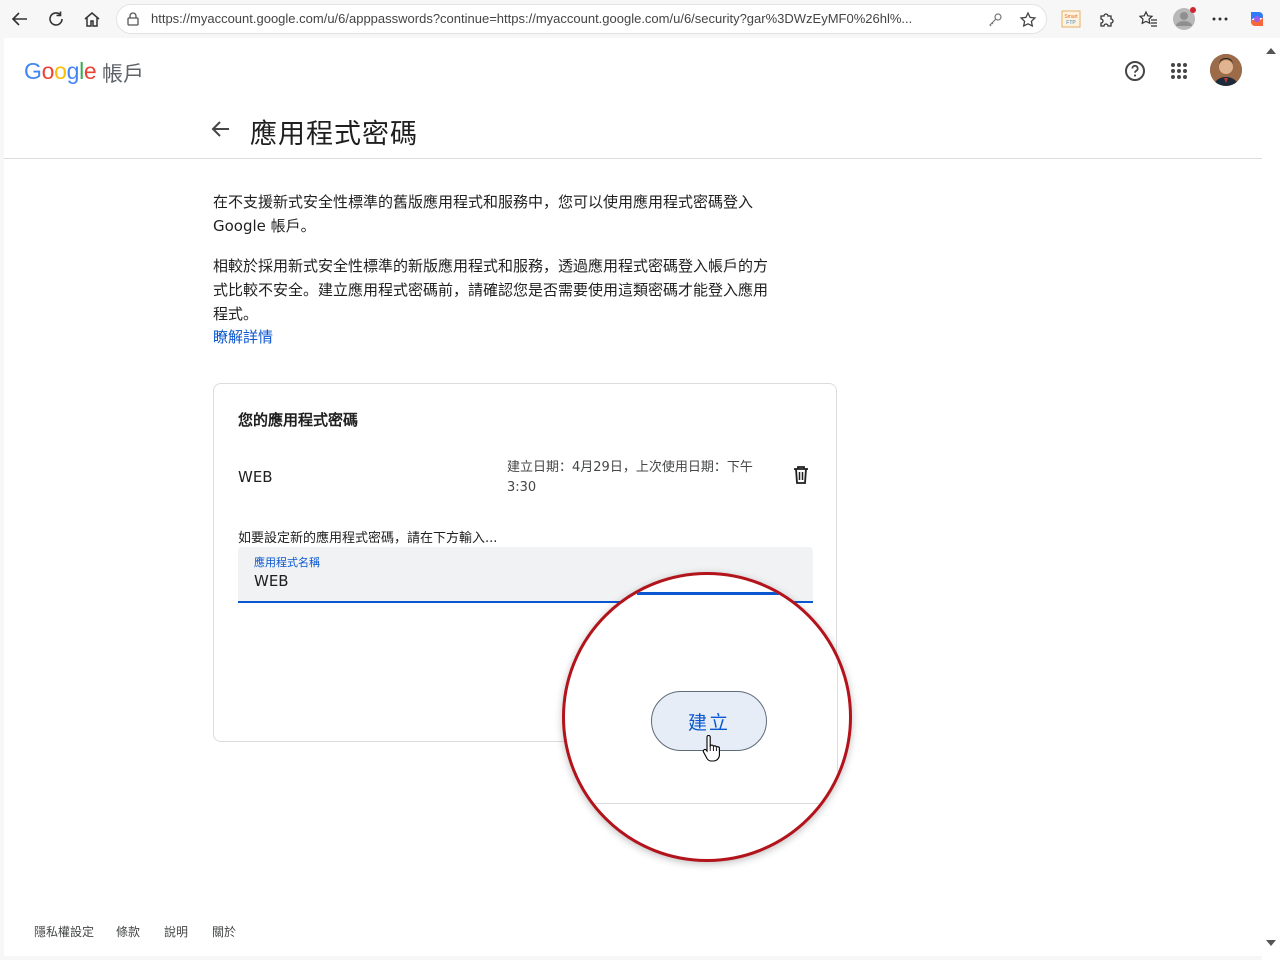 The height and width of the screenshot is (960, 1280). What do you see at coordinates (1135, 71) in the screenshot?
I see `help-icon` at bounding box center [1135, 71].